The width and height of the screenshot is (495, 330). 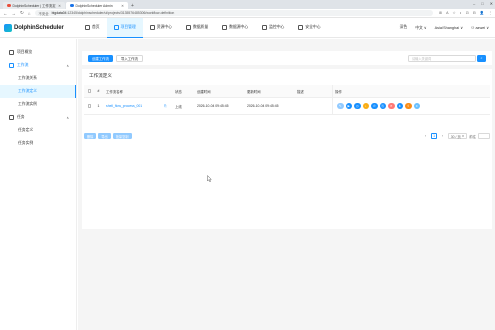 I want to click on timezone-select: Asia/Shanghai ∨, so click(x=449, y=27).